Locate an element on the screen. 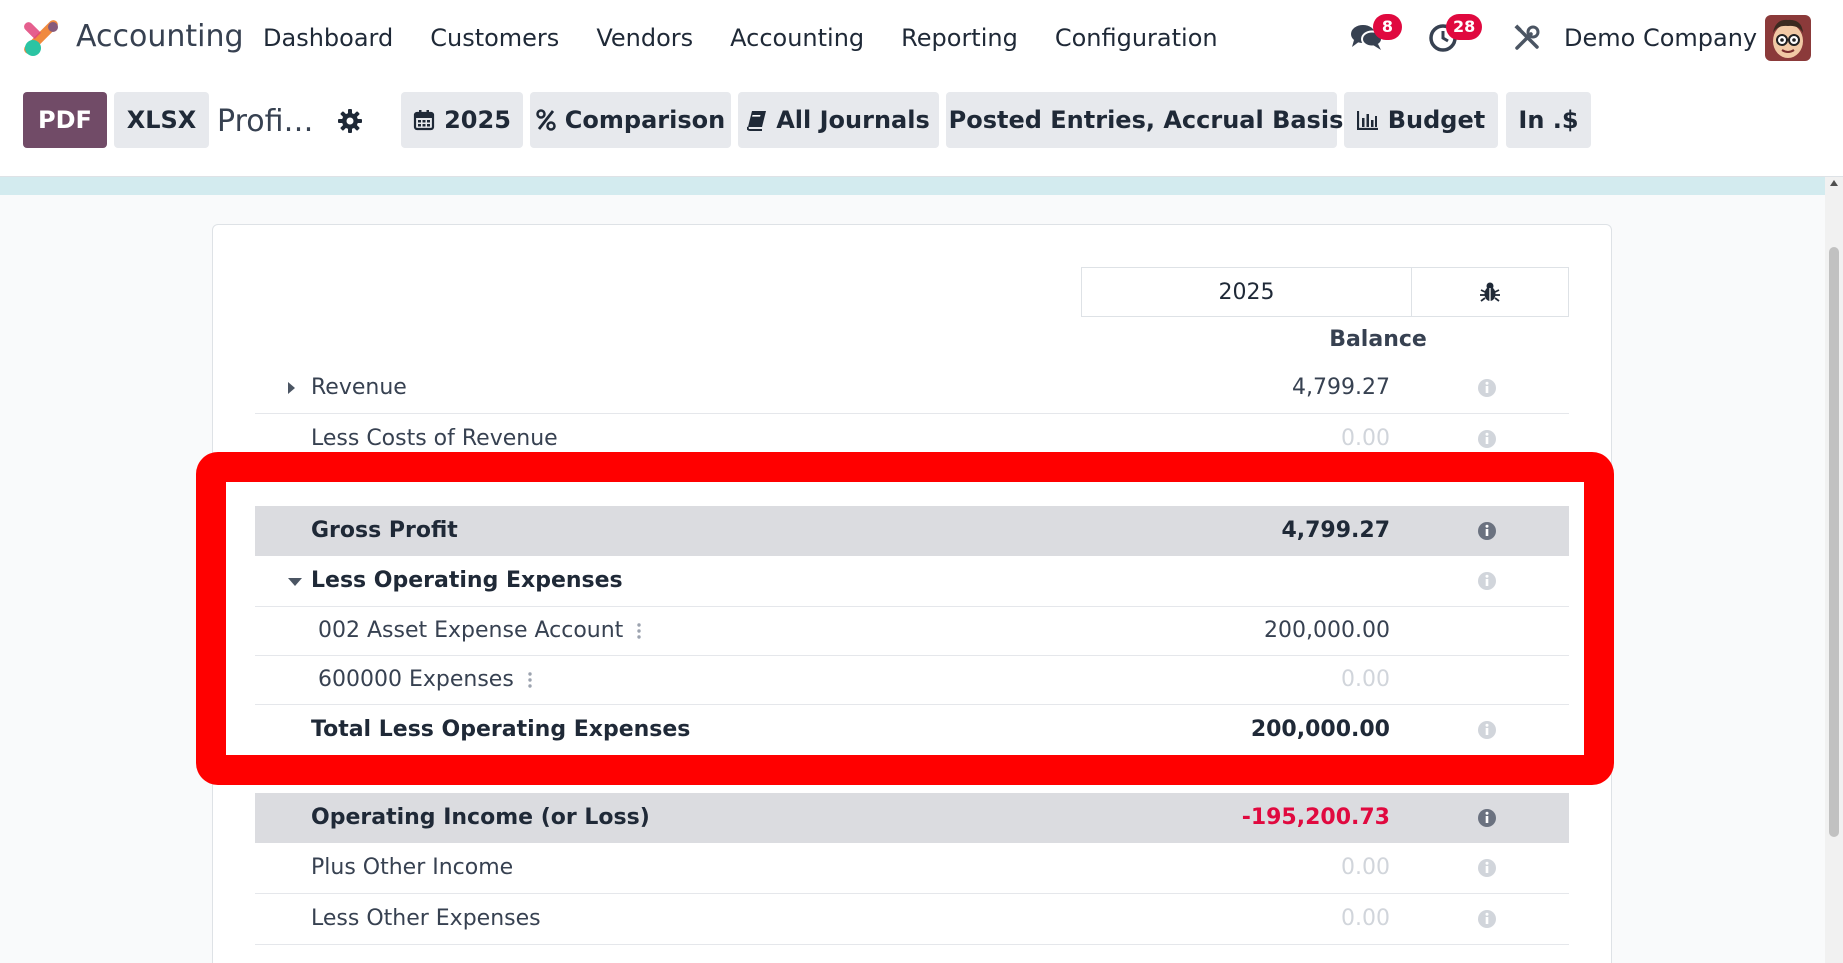 The height and width of the screenshot is (963, 1843). settings-tools-button is located at coordinates (1527, 38).